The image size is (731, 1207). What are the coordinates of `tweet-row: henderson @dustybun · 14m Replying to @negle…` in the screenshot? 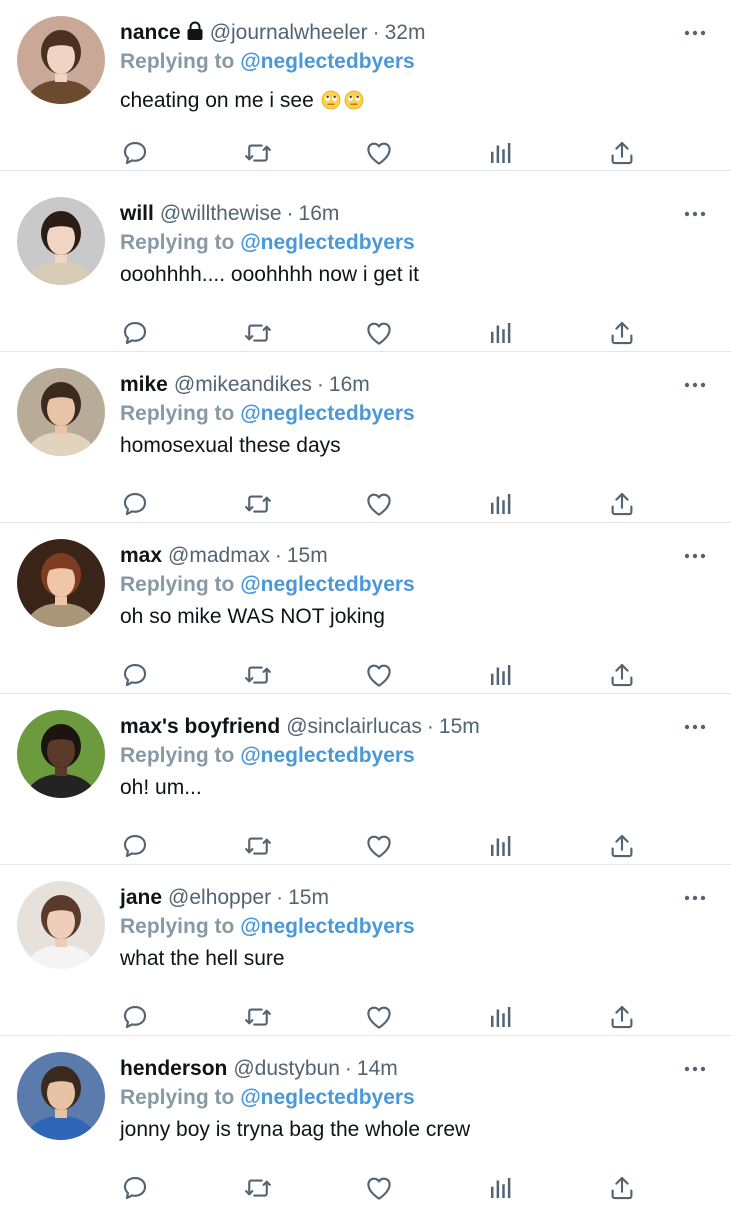 It's located at (365, 1121).